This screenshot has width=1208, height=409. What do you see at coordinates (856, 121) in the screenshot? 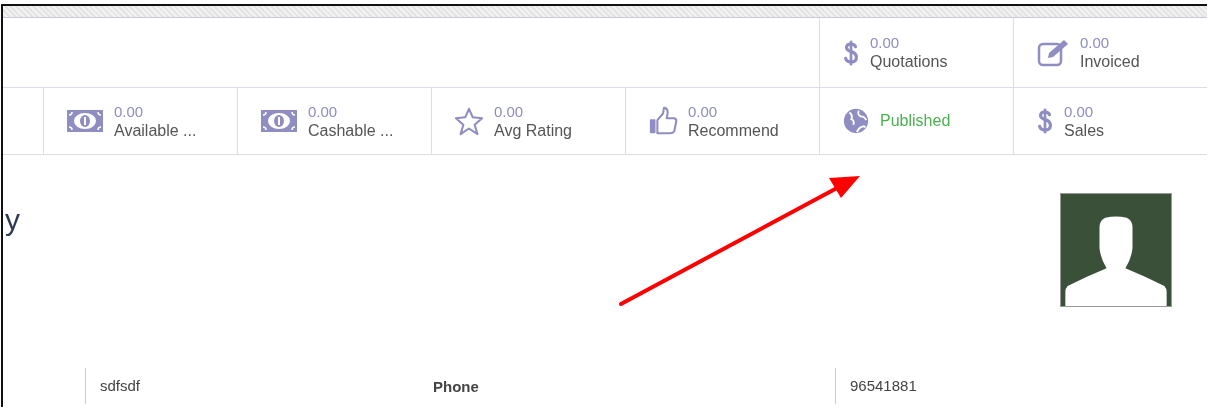
I see `globe-icon` at bounding box center [856, 121].